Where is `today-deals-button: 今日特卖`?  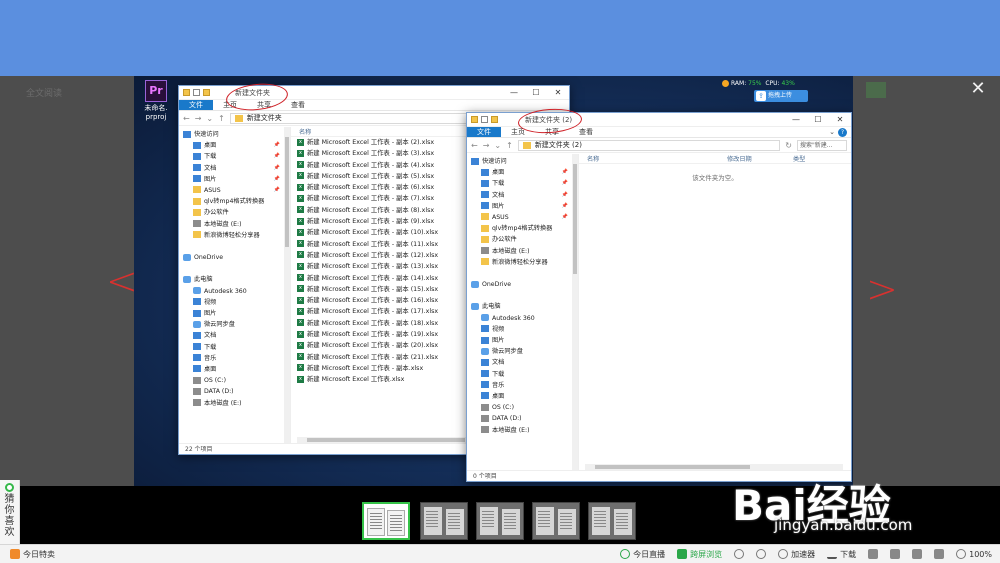 today-deals-button: 今日特卖 is located at coordinates (32, 554).